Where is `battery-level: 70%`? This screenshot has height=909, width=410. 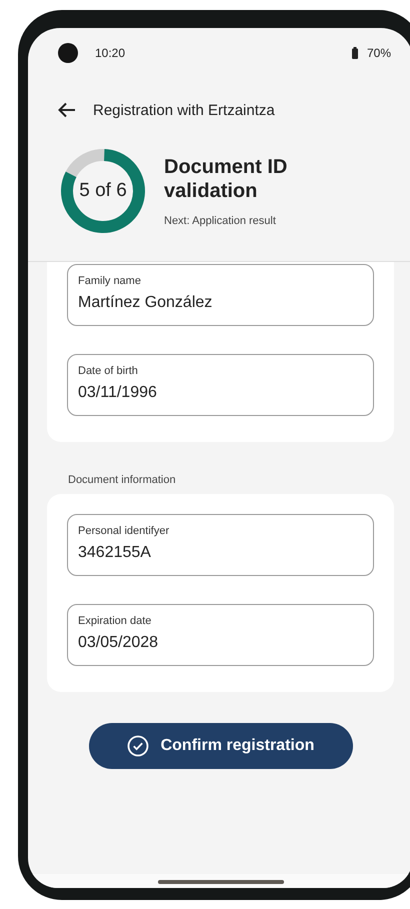
battery-level: 70% is located at coordinates (378, 53).